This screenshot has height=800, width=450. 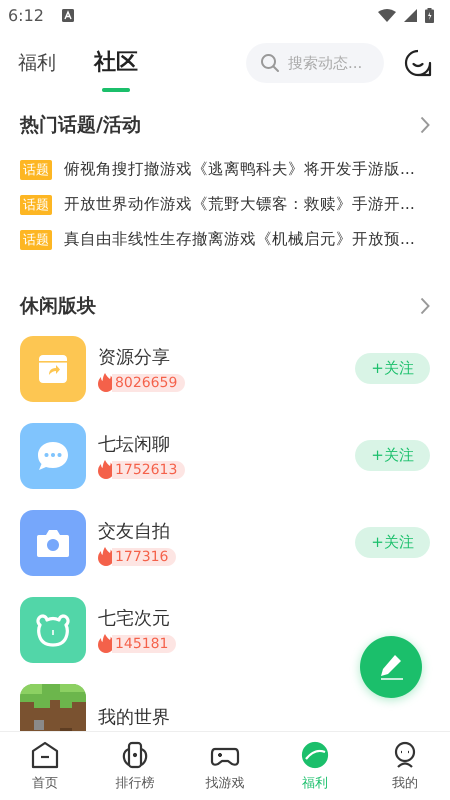 What do you see at coordinates (405, 766) in the screenshot?
I see `nav-tab: 我的` at bounding box center [405, 766].